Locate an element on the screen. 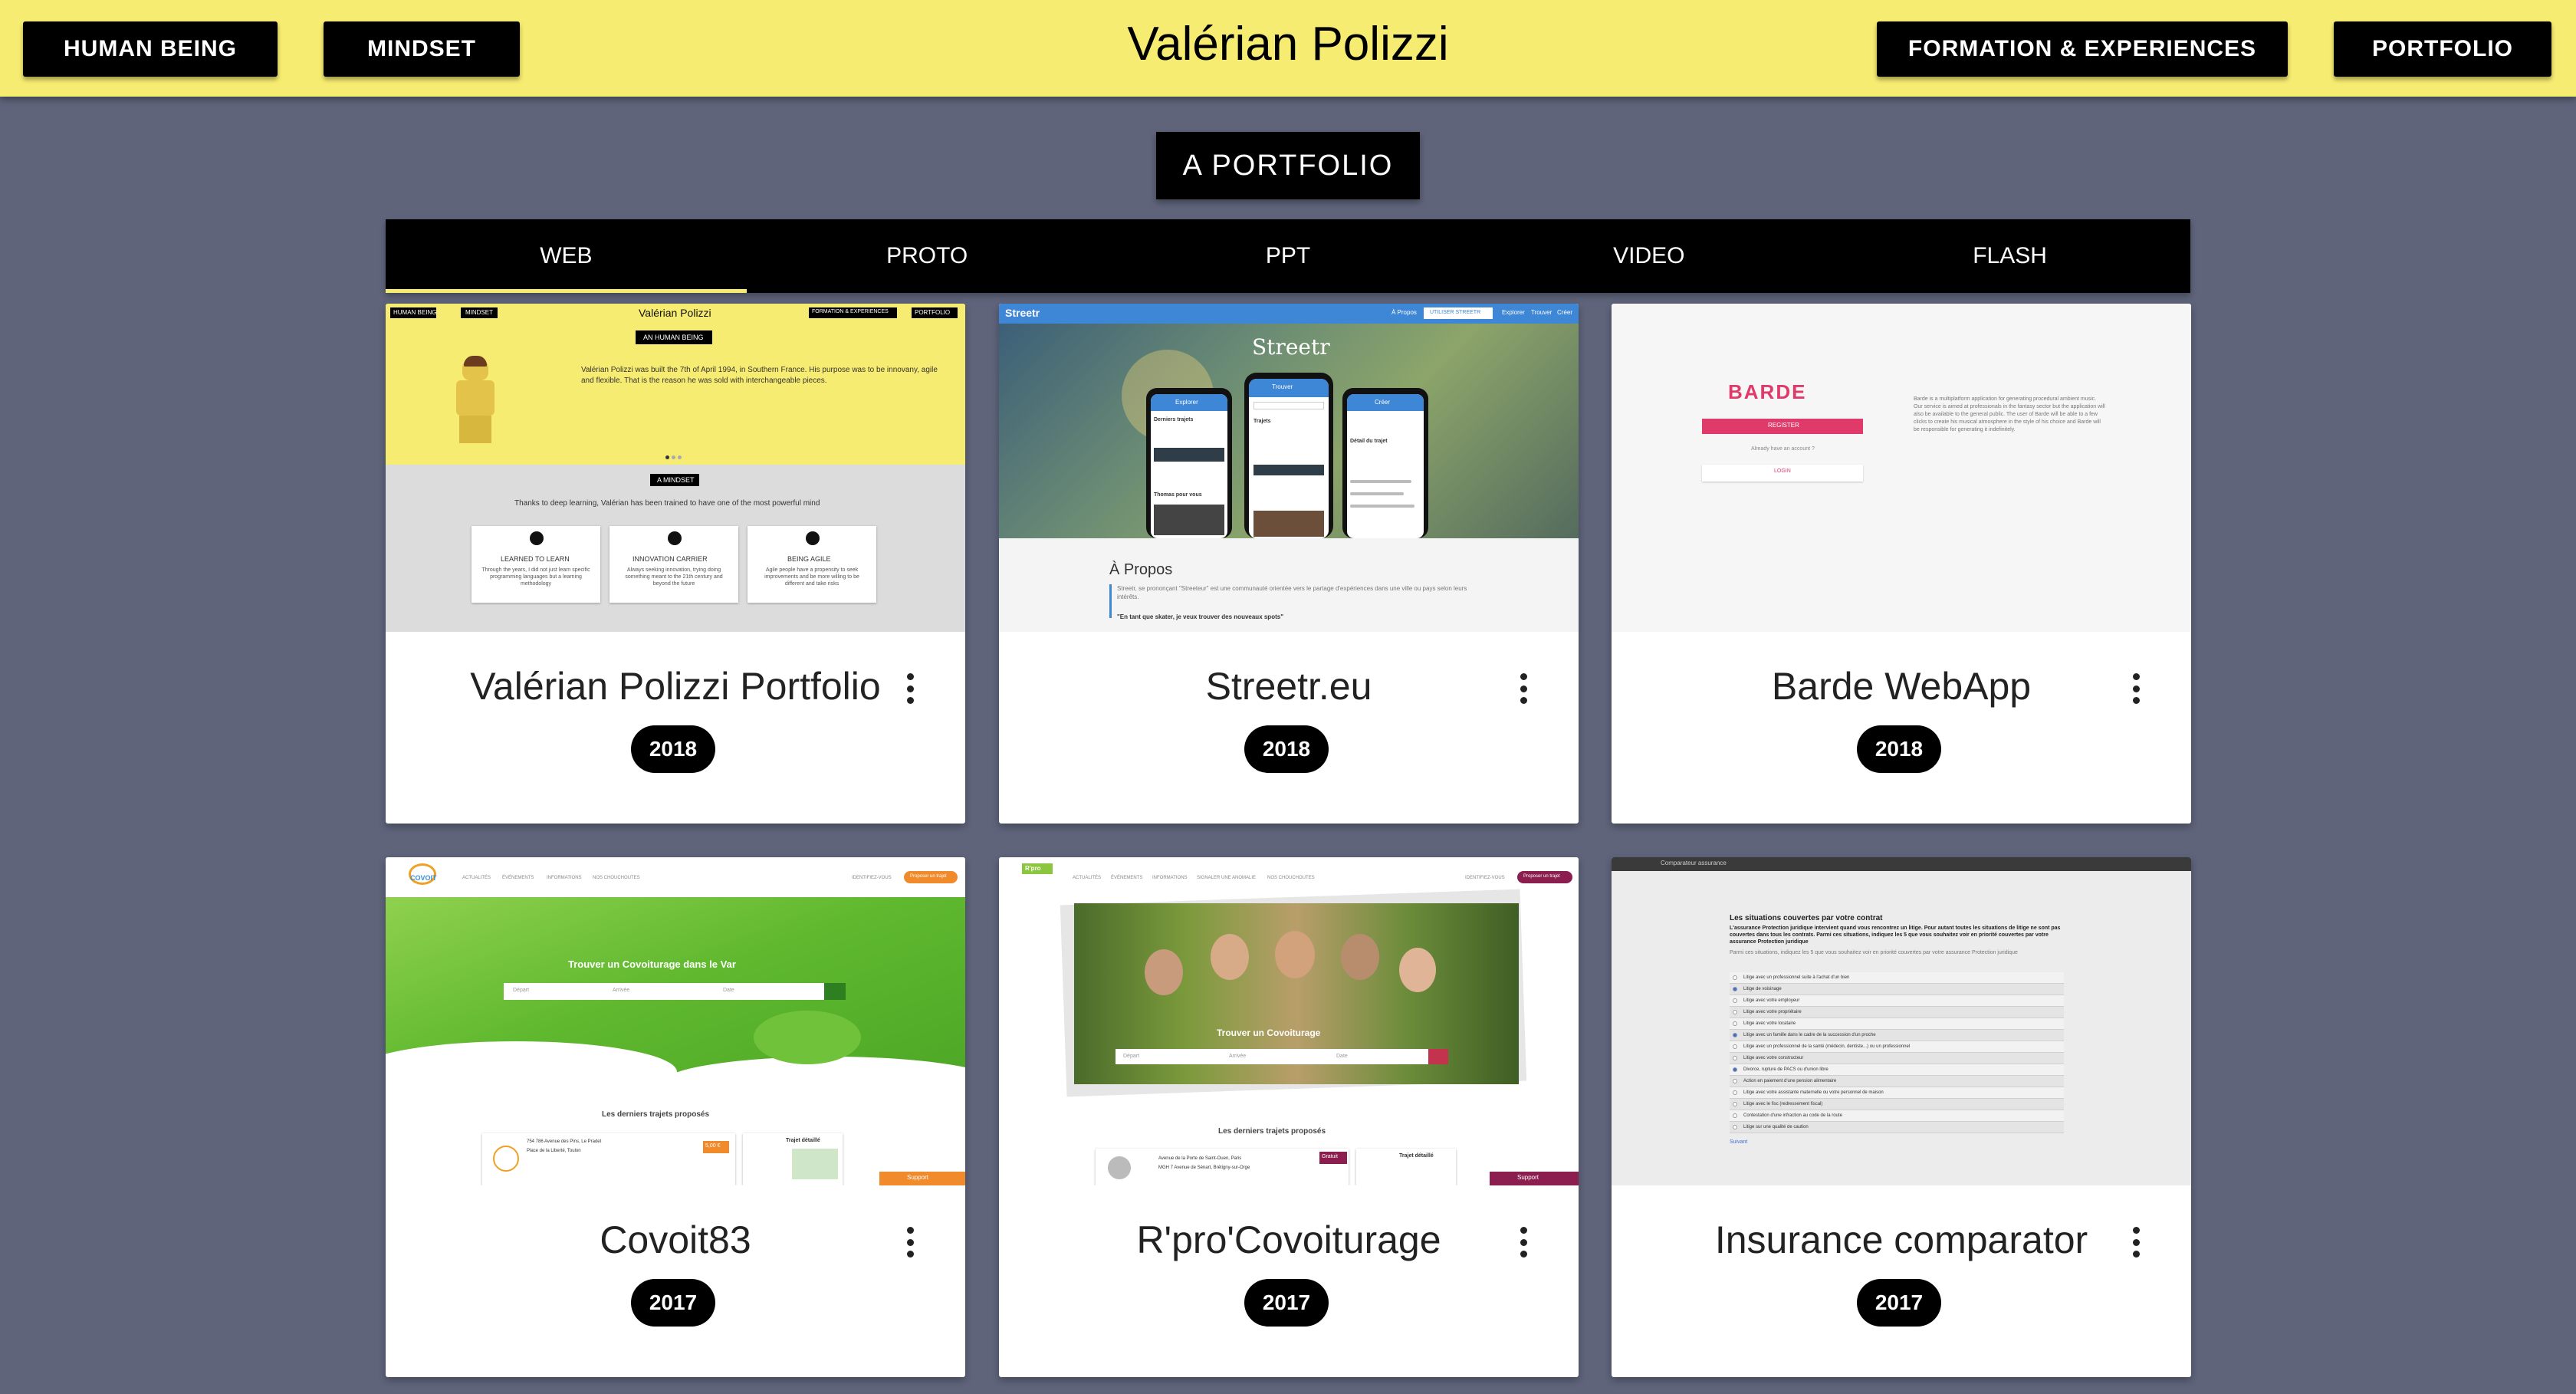 The image size is (2576, 1394). tab-ppt: PPT is located at coordinates (1288, 256).